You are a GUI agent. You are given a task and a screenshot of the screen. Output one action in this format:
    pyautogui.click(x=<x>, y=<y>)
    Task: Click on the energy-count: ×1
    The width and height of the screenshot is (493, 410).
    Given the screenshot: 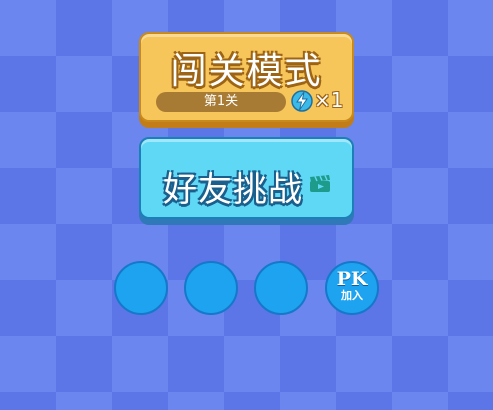 What is the action you would take?
    pyautogui.click(x=329, y=100)
    